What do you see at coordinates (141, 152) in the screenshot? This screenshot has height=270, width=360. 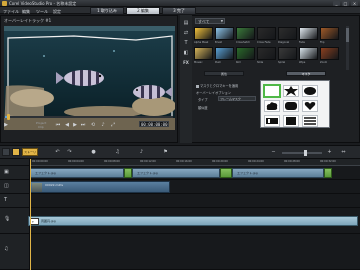 I see `auto-music-icon: ♪` at bounding box center [141, 152].